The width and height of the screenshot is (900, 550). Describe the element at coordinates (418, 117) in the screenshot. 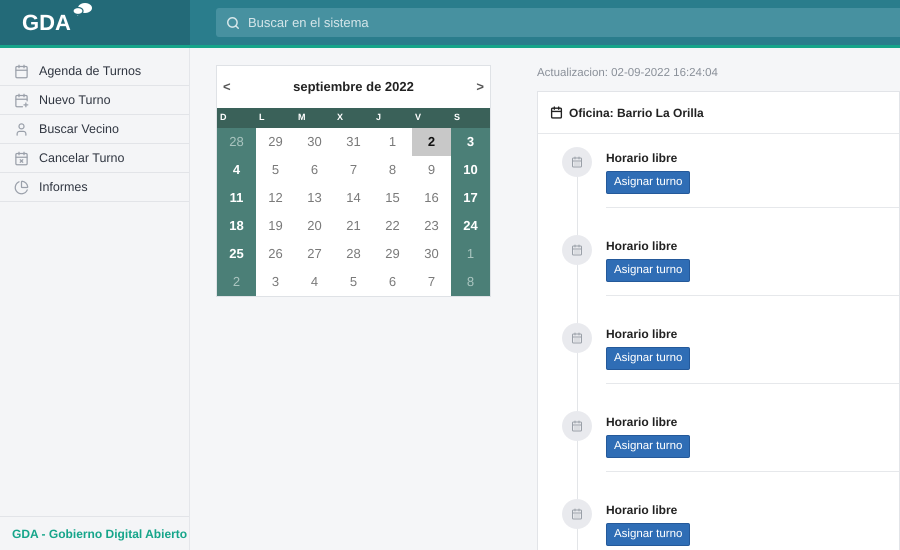

I see `weekday-label: V` at that location.